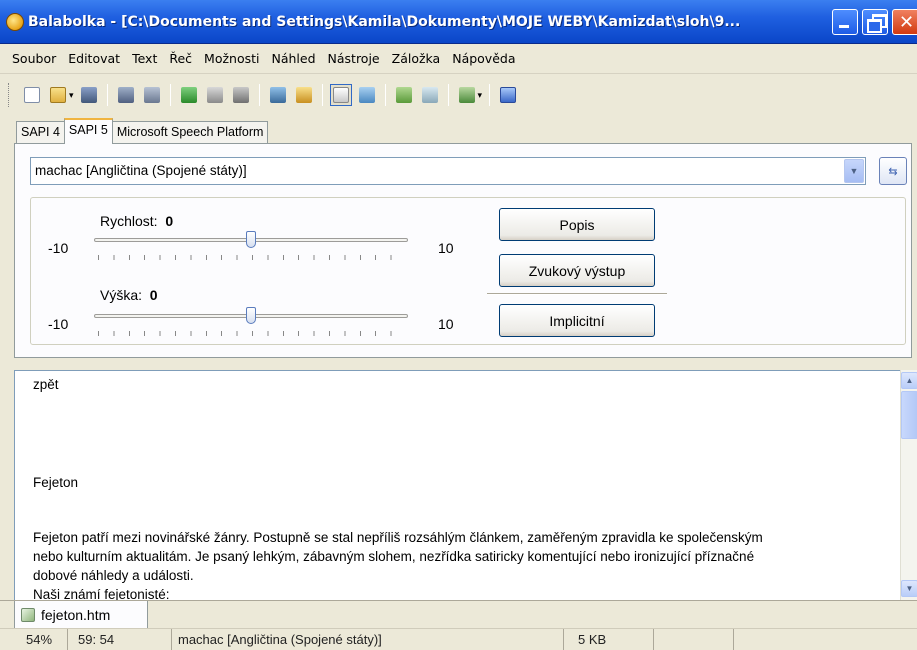 The image size is (917, 650). Describe the element at coordinates (34, 58) in the screenshot. I see `menu-soubor: Soubor` at that location.